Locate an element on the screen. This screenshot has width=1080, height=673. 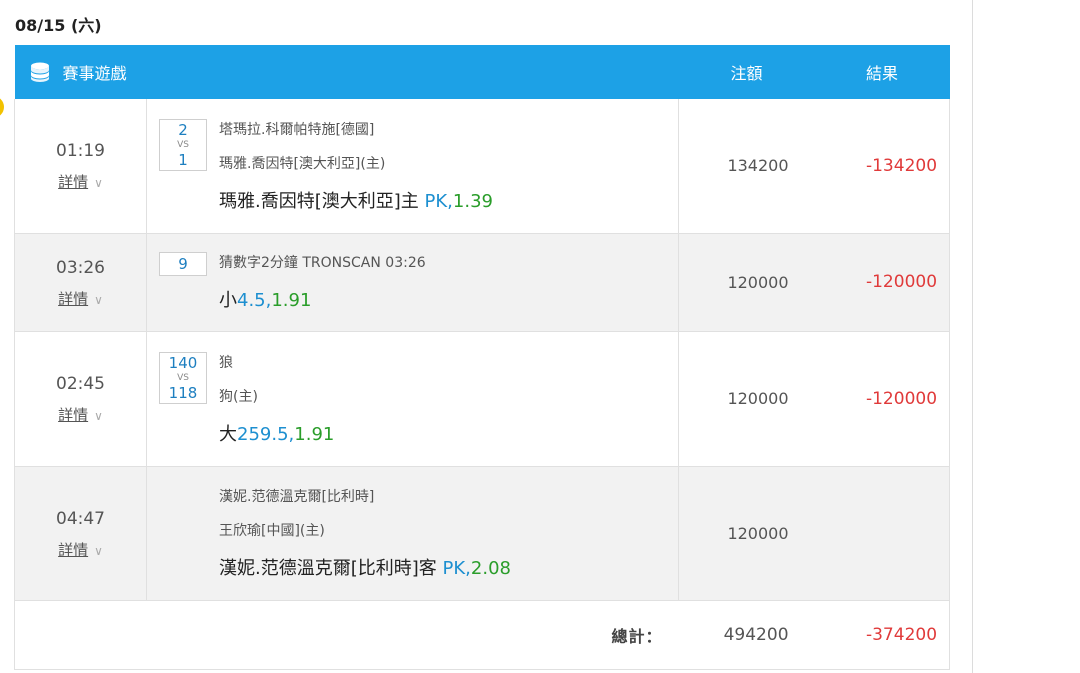
total-row: 總計： 494200 -374200 is located at coordinates (482, 635).